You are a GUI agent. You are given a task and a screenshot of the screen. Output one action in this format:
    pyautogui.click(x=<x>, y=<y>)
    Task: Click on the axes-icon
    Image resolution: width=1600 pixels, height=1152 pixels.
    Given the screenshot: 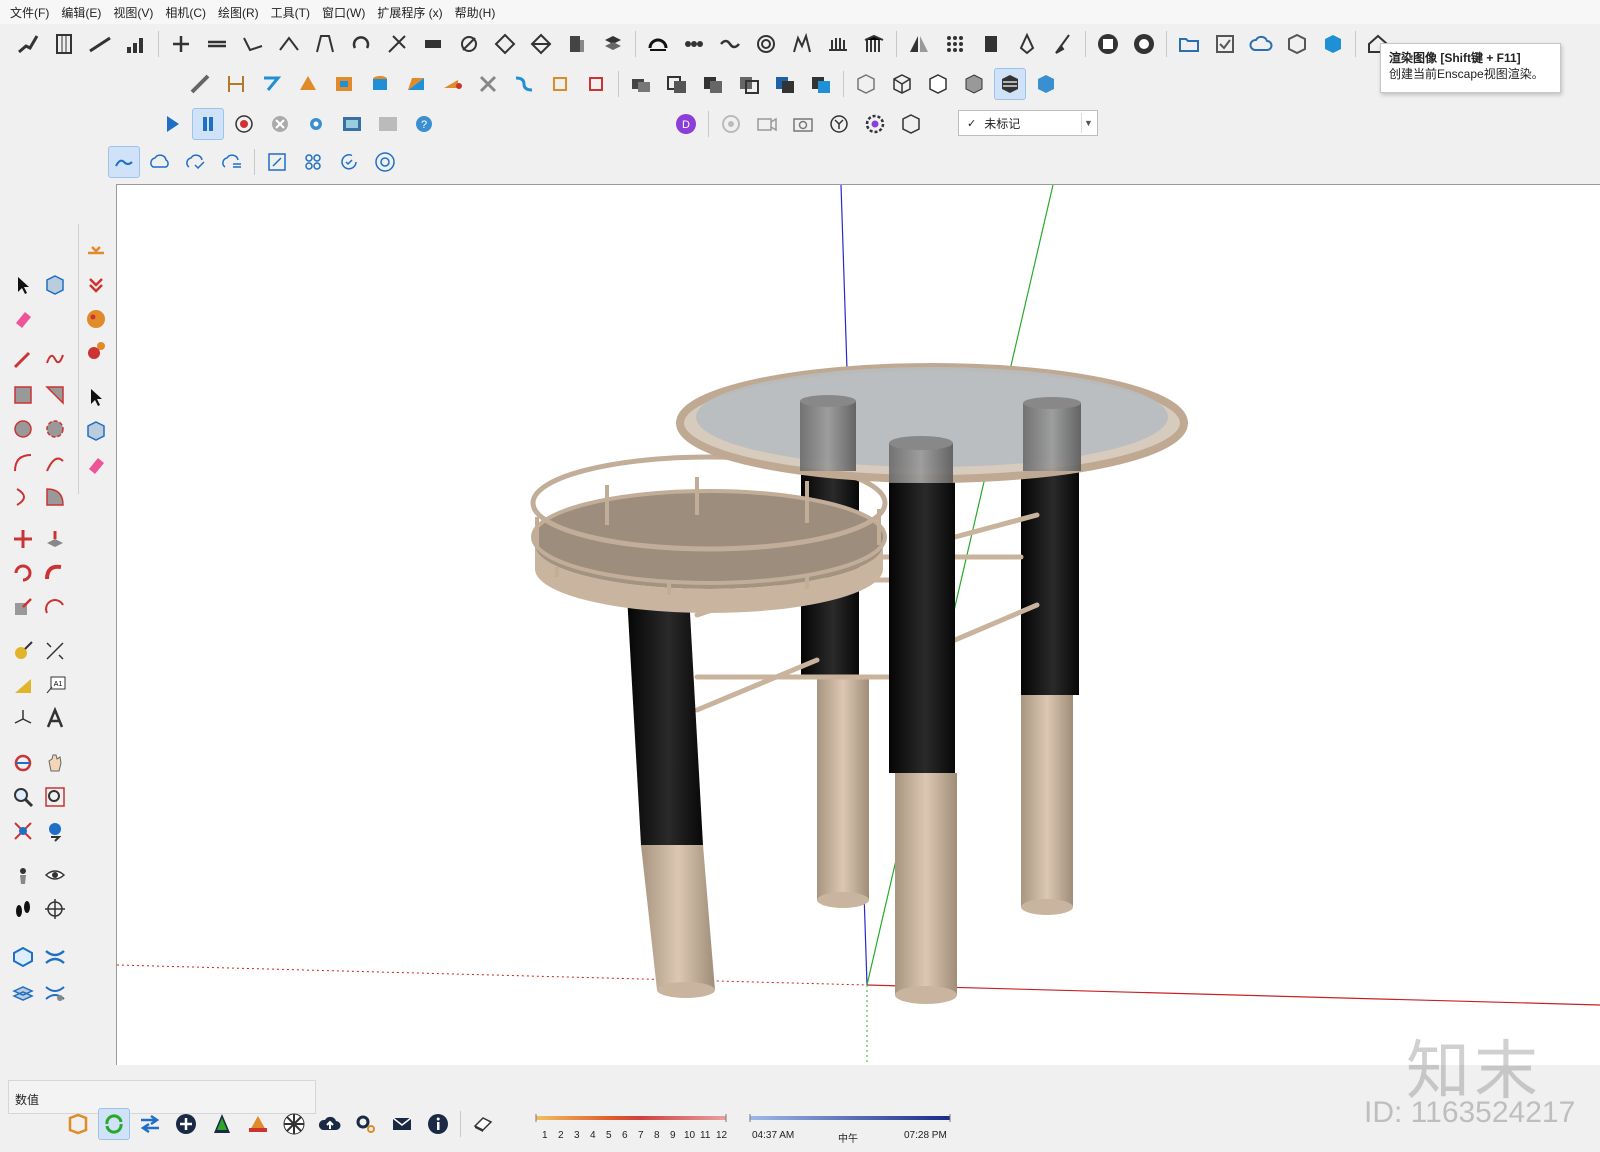 What is the action you would take?
    pyautogui.click(x=23, y=719)
    